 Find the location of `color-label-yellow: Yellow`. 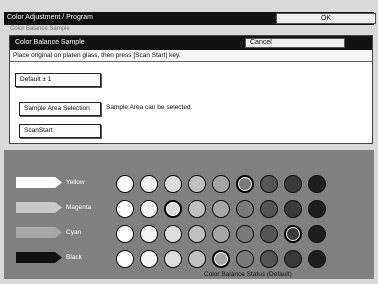

color-label-yellow: Yellow is located at coordinates (75, 182).